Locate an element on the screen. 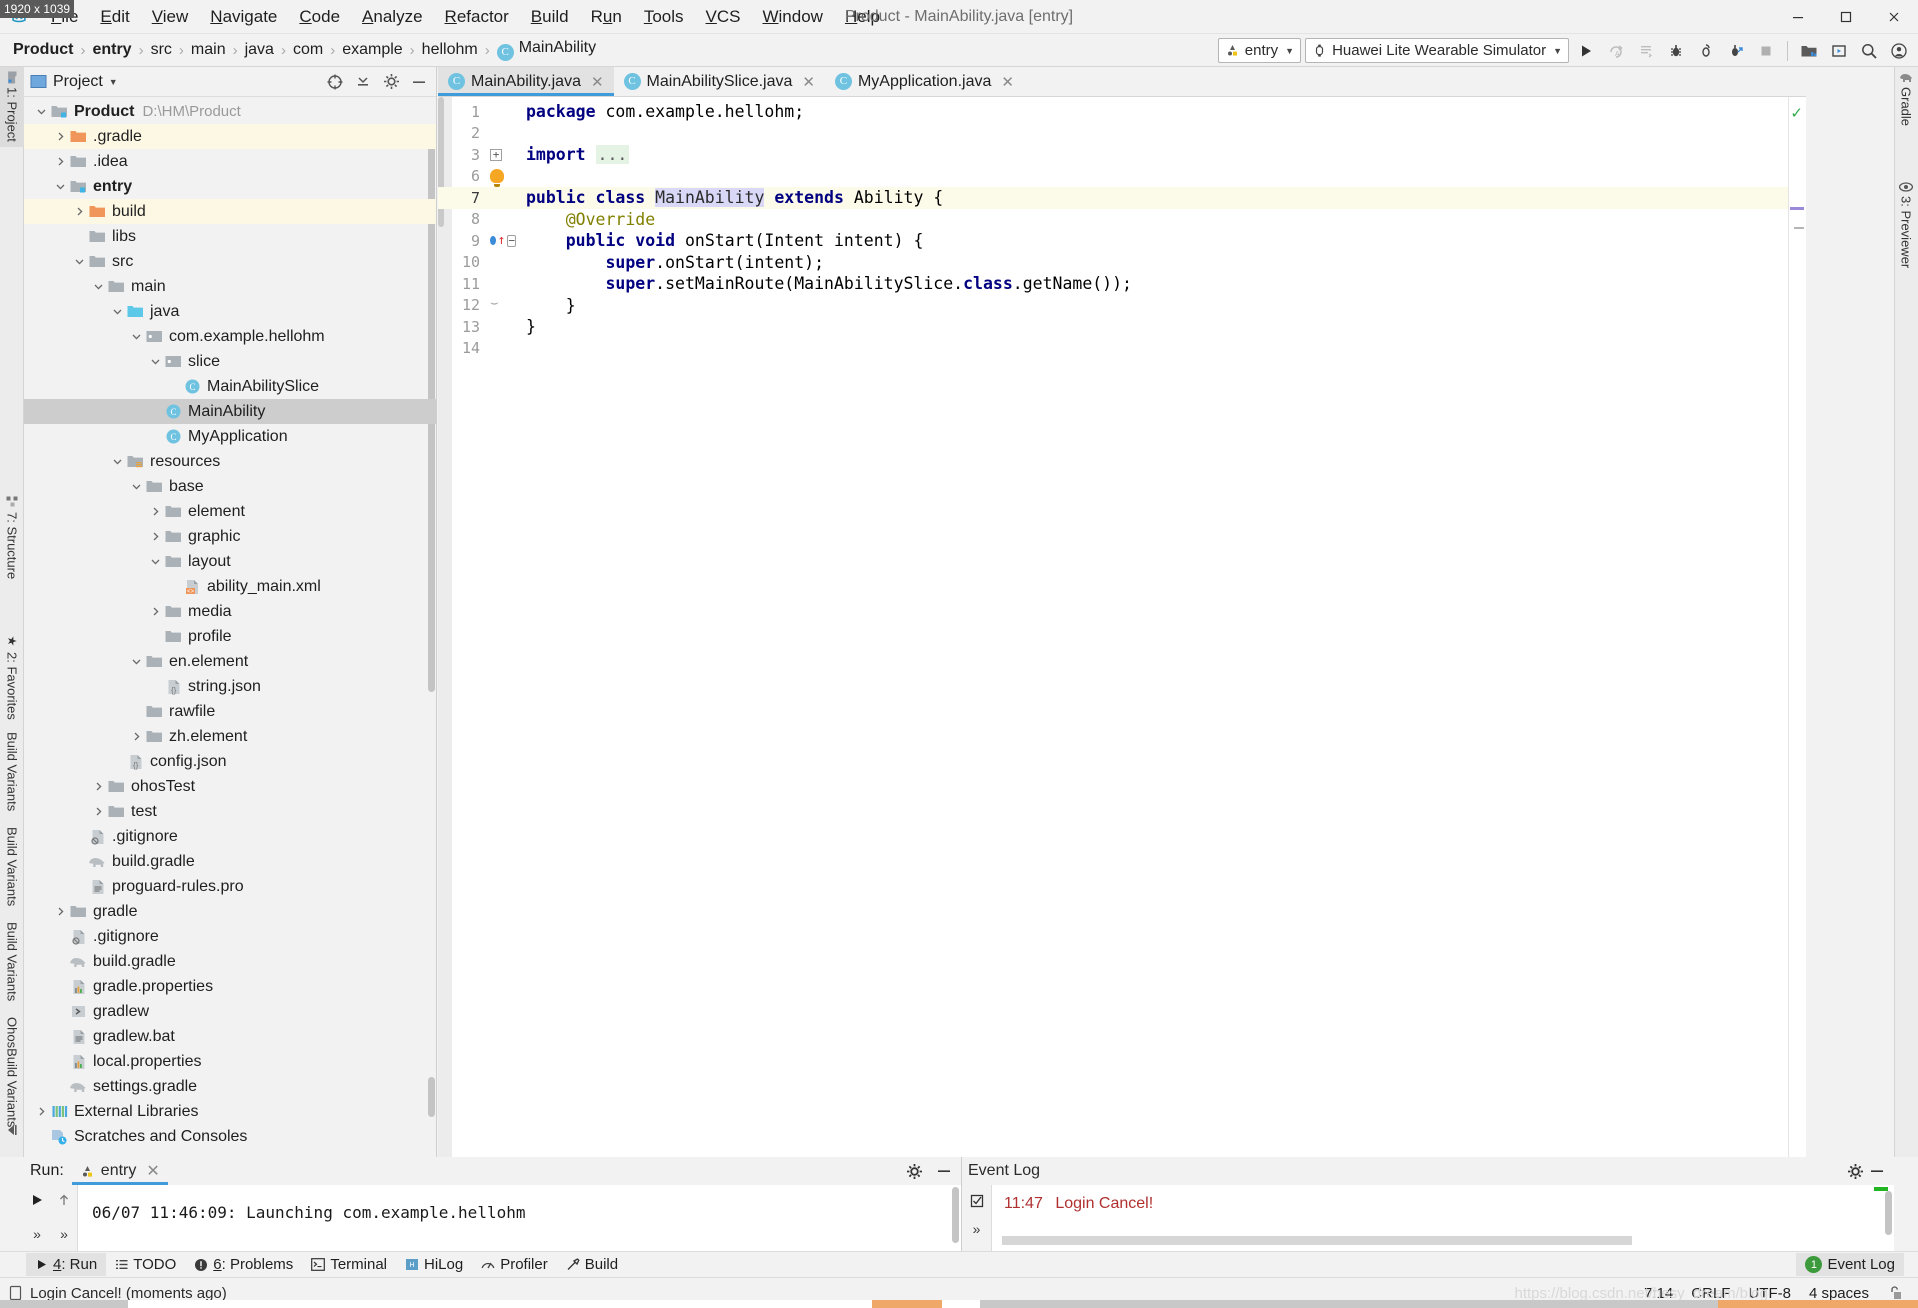 This screenshot has width=1918, height=1308. stop-button is located at coordinates (1766, 51).